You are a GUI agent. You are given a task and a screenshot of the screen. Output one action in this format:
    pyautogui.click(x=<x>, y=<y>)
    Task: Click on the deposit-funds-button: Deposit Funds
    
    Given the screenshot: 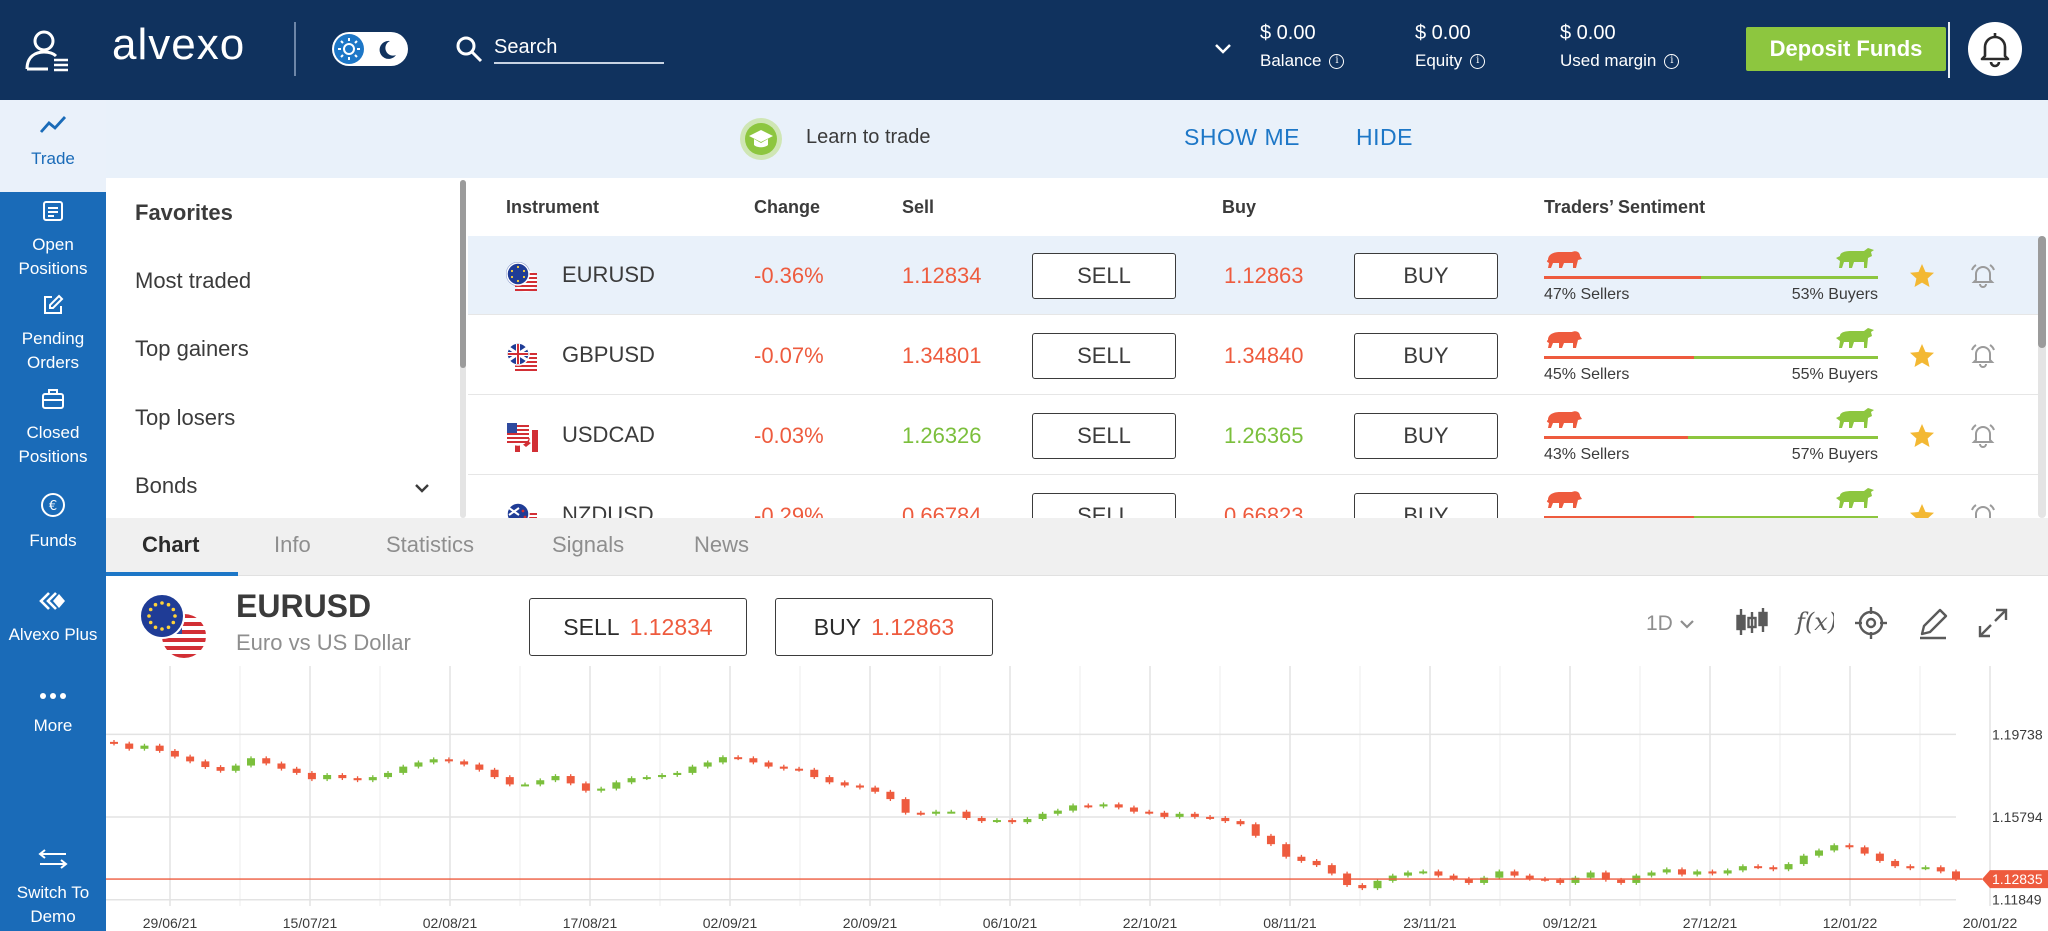 What is the action you would take?
    pyautogui.click(x=1846, y=49)
    